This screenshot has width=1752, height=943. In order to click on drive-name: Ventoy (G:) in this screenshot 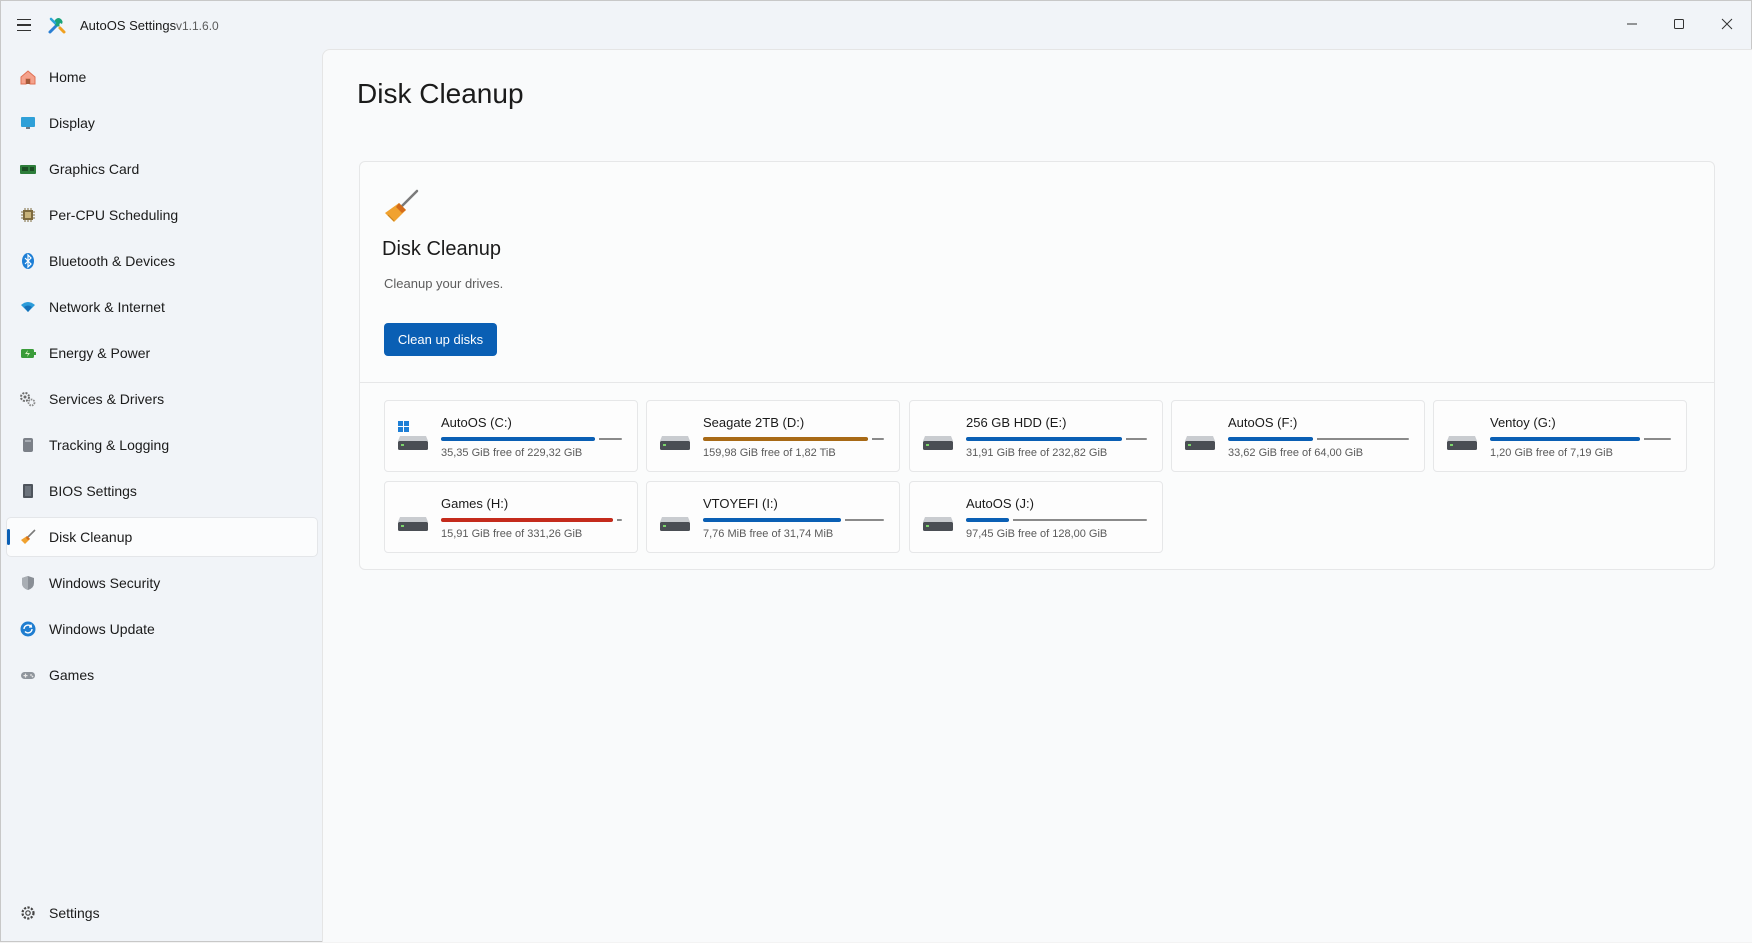, I will do `click(1523, 422)`.